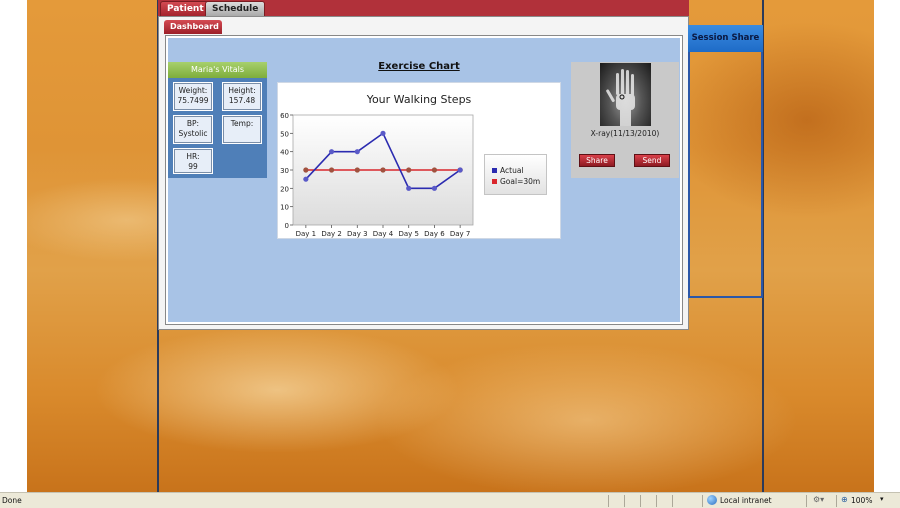  I want to click on vital-height-label: Height:, so click(242, 90).